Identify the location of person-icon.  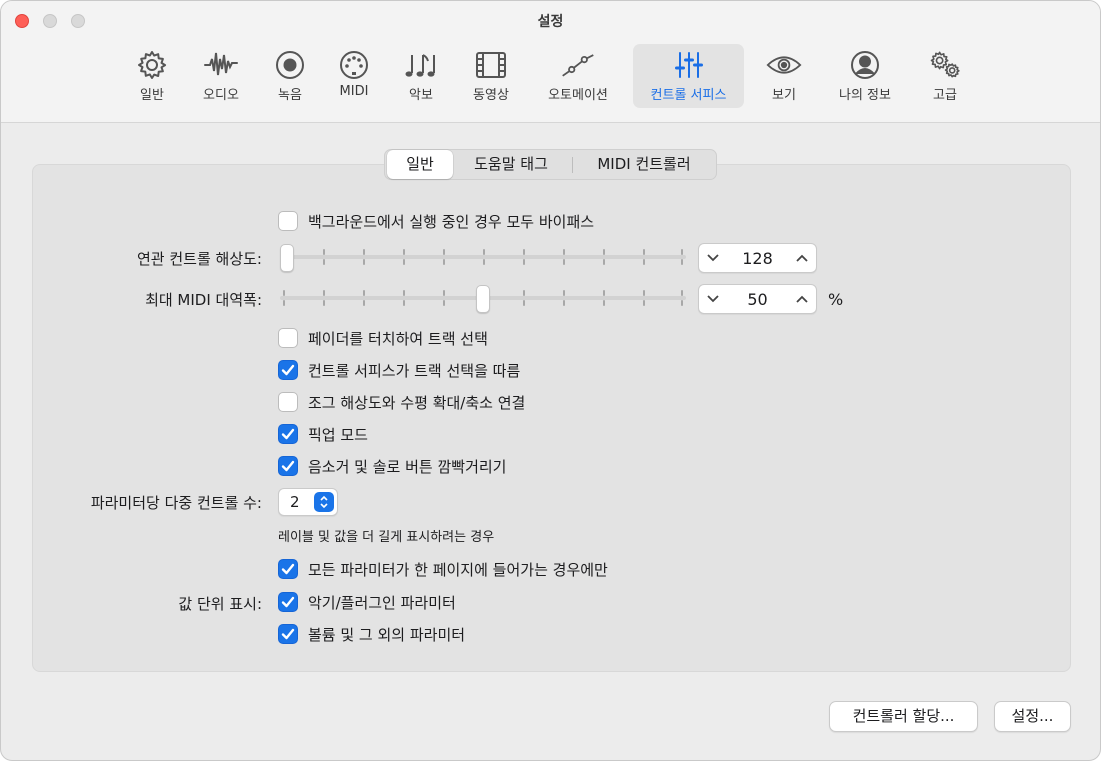
(865, 65).